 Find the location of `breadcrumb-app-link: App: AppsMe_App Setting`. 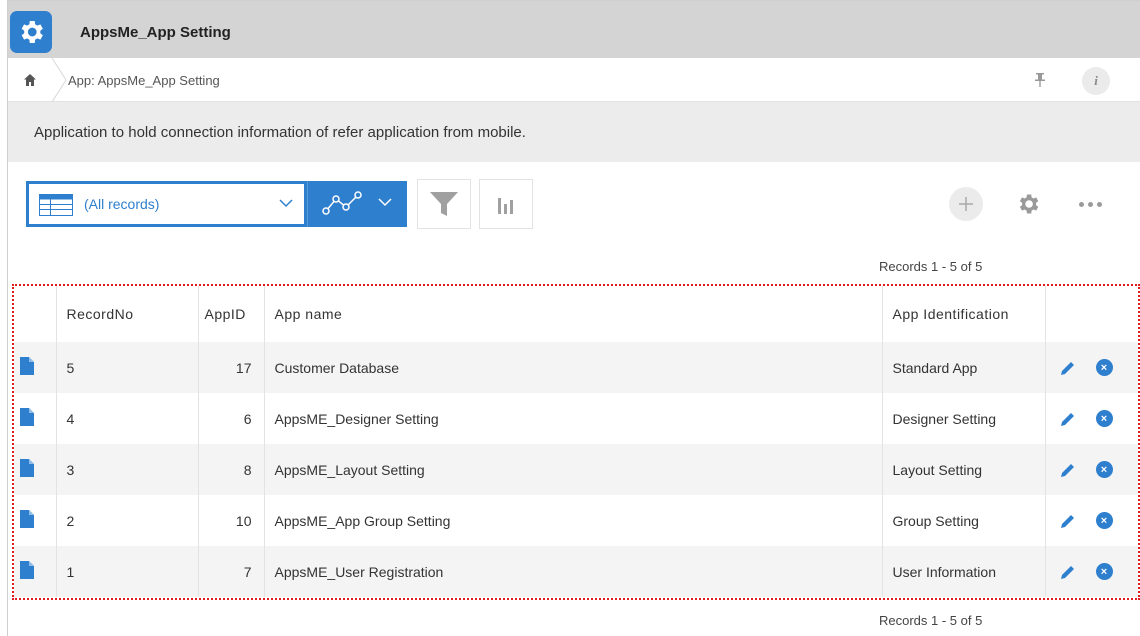

breadcrumb-app-link: App: AppsMe_App Setting is located at coordinates (144, 80).